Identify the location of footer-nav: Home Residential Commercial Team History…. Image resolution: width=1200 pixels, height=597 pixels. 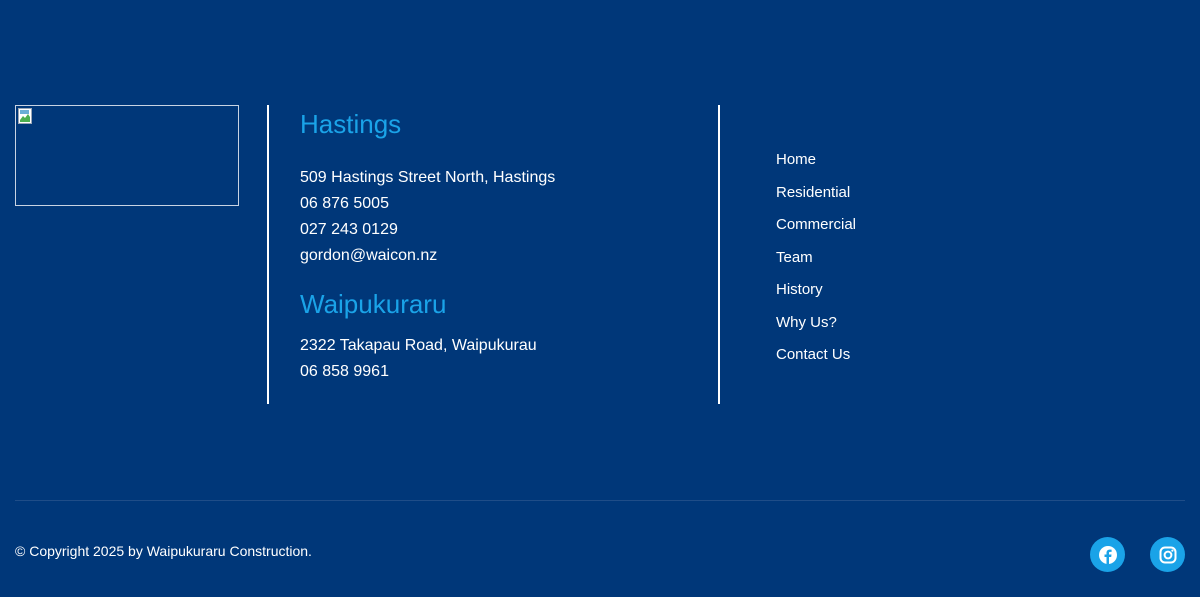
(816, 258).